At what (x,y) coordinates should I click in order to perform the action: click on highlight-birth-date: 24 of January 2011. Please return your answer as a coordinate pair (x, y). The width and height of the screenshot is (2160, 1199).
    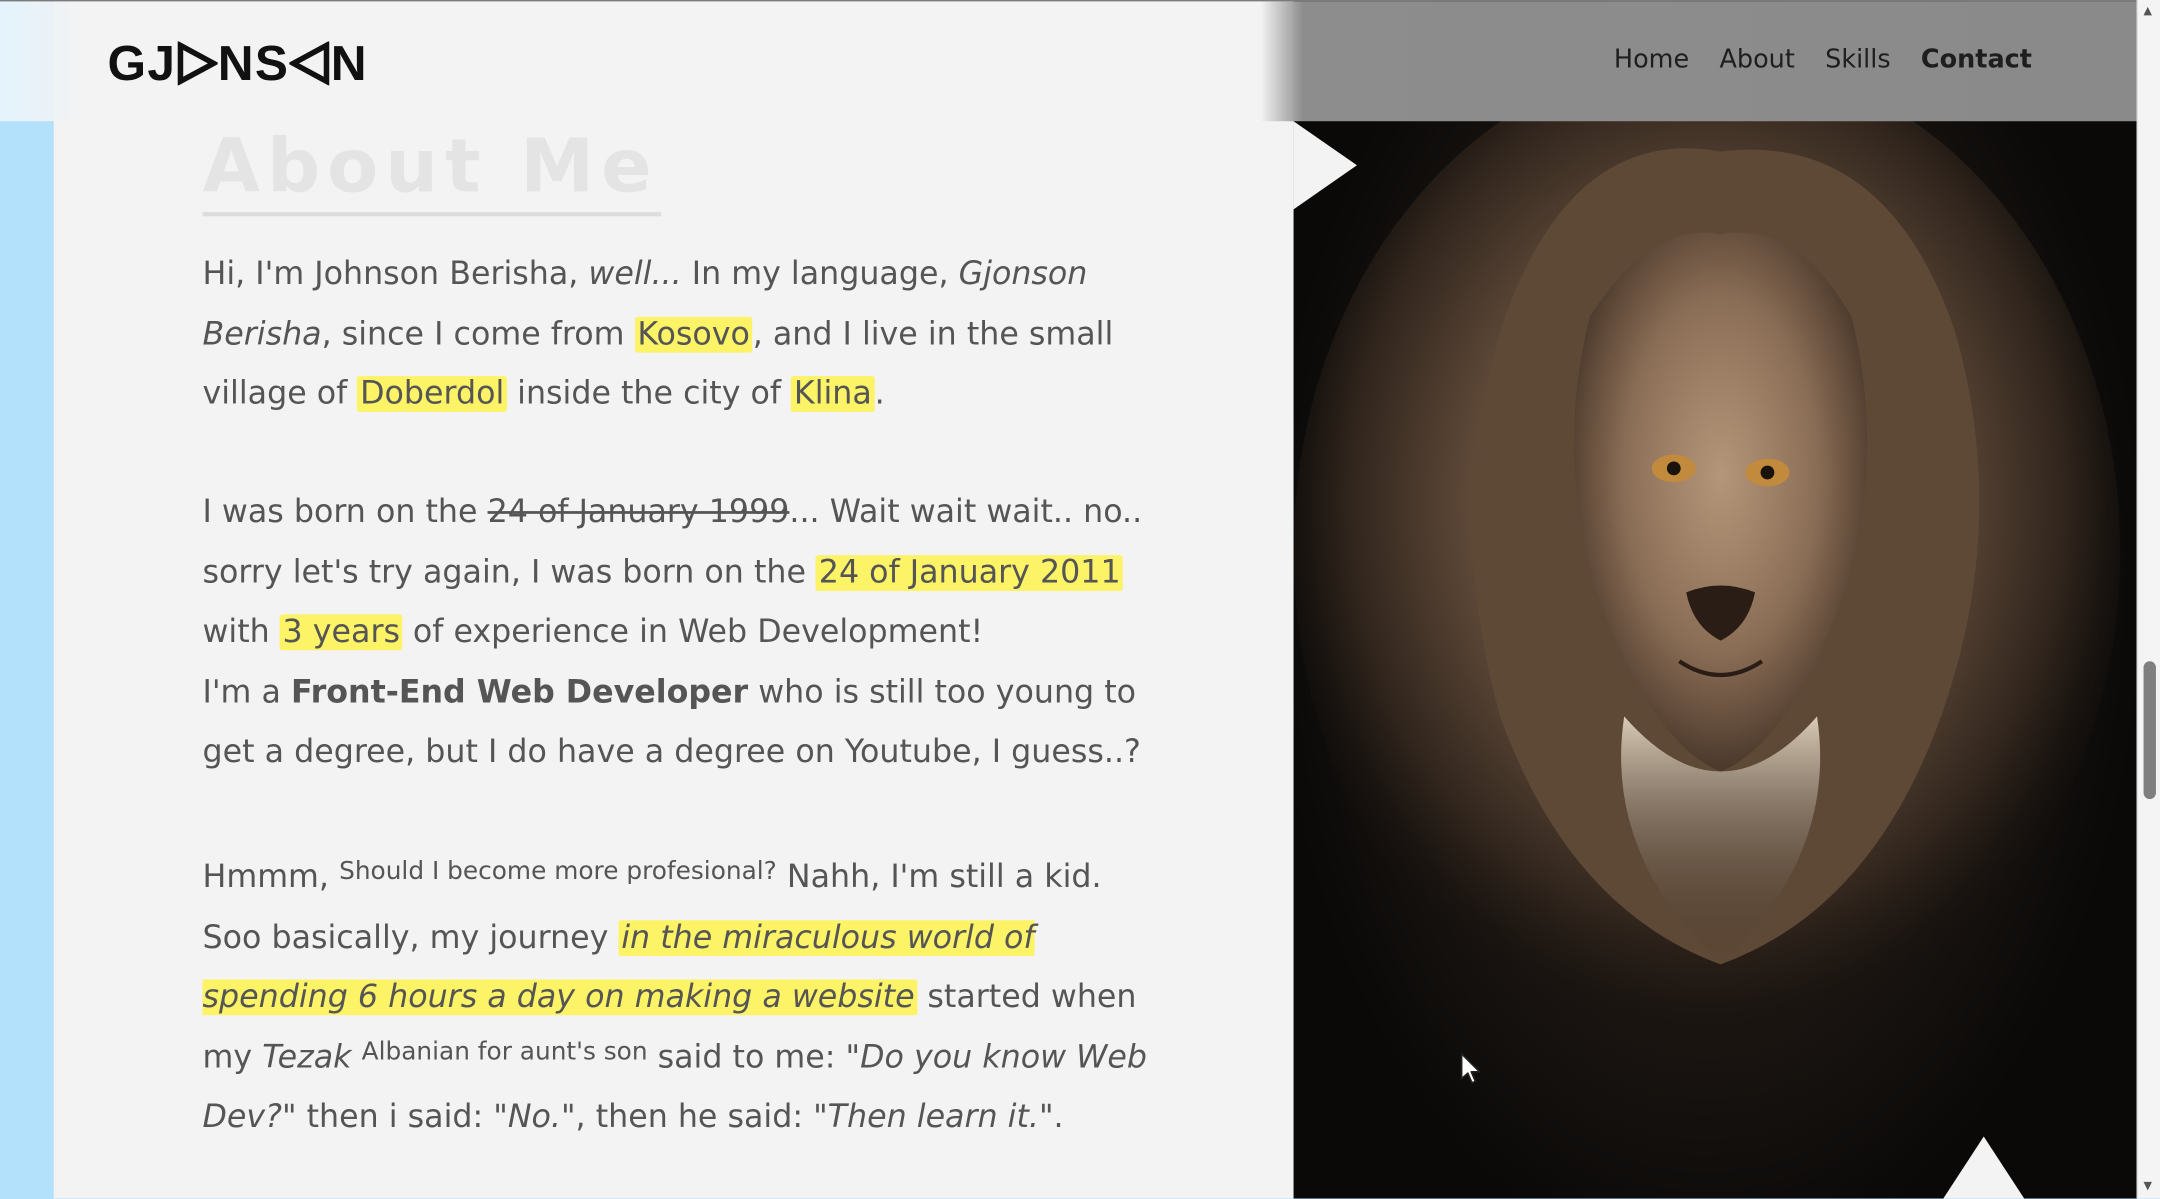
    Looking at the image, I should click on (970, 572).